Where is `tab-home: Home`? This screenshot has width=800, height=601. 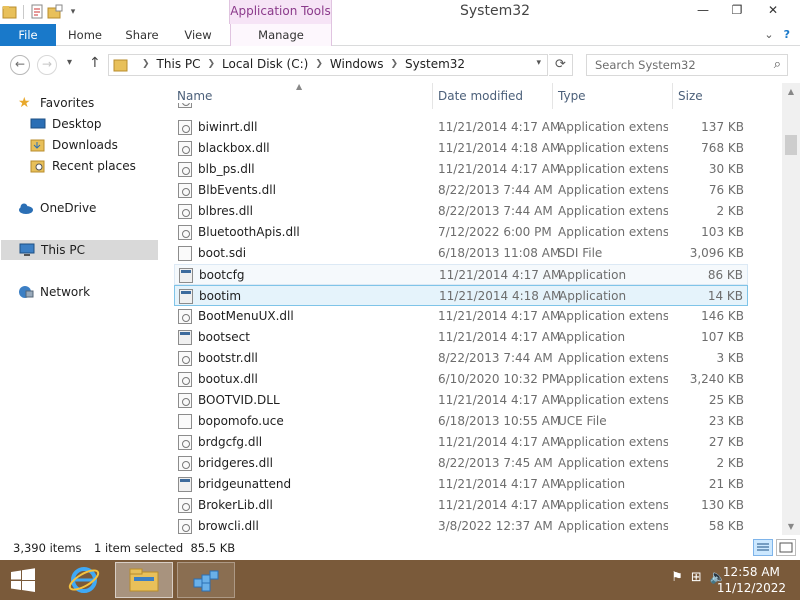 tab-home: Home is located at coordinates (85, 35).